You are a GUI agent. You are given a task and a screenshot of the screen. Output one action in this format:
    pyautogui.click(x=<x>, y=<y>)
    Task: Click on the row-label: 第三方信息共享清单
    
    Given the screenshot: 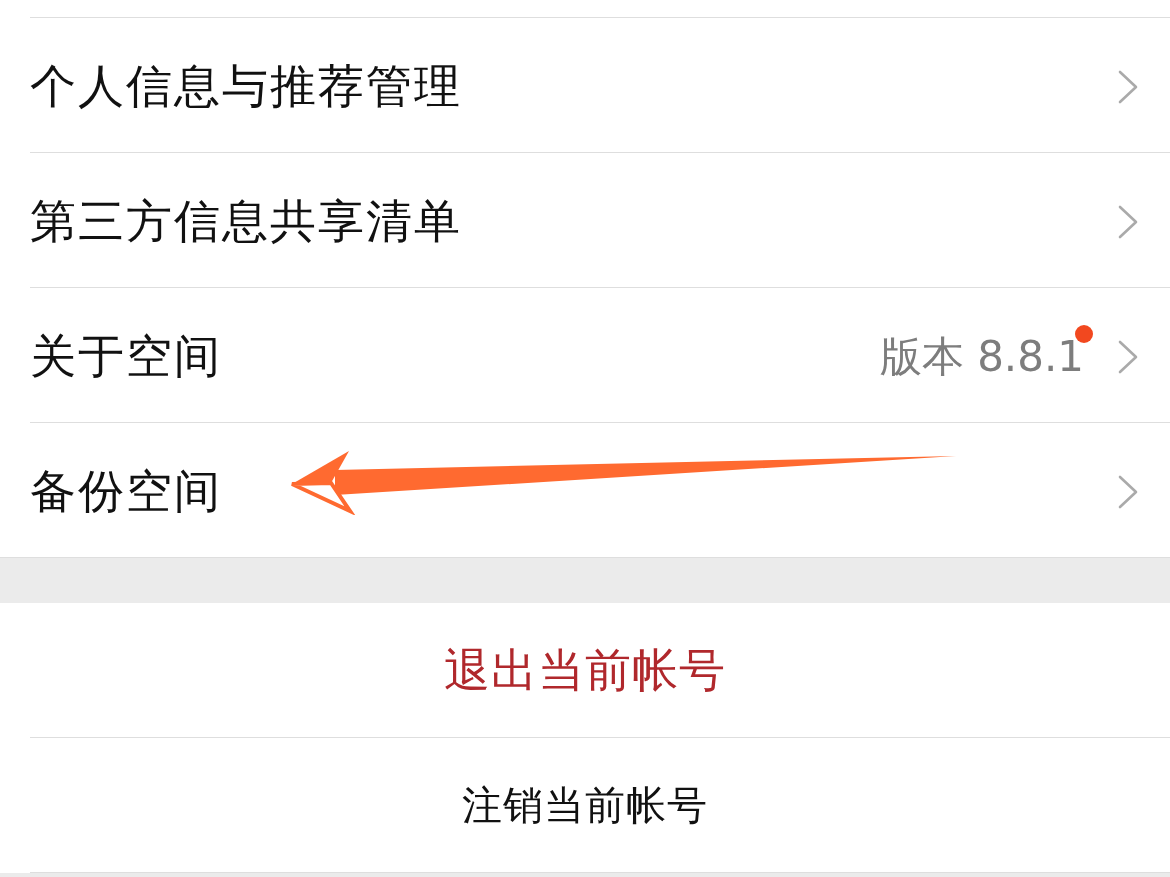 What is the action you would take?
    pyautogui.click(x=246, y=221)
    